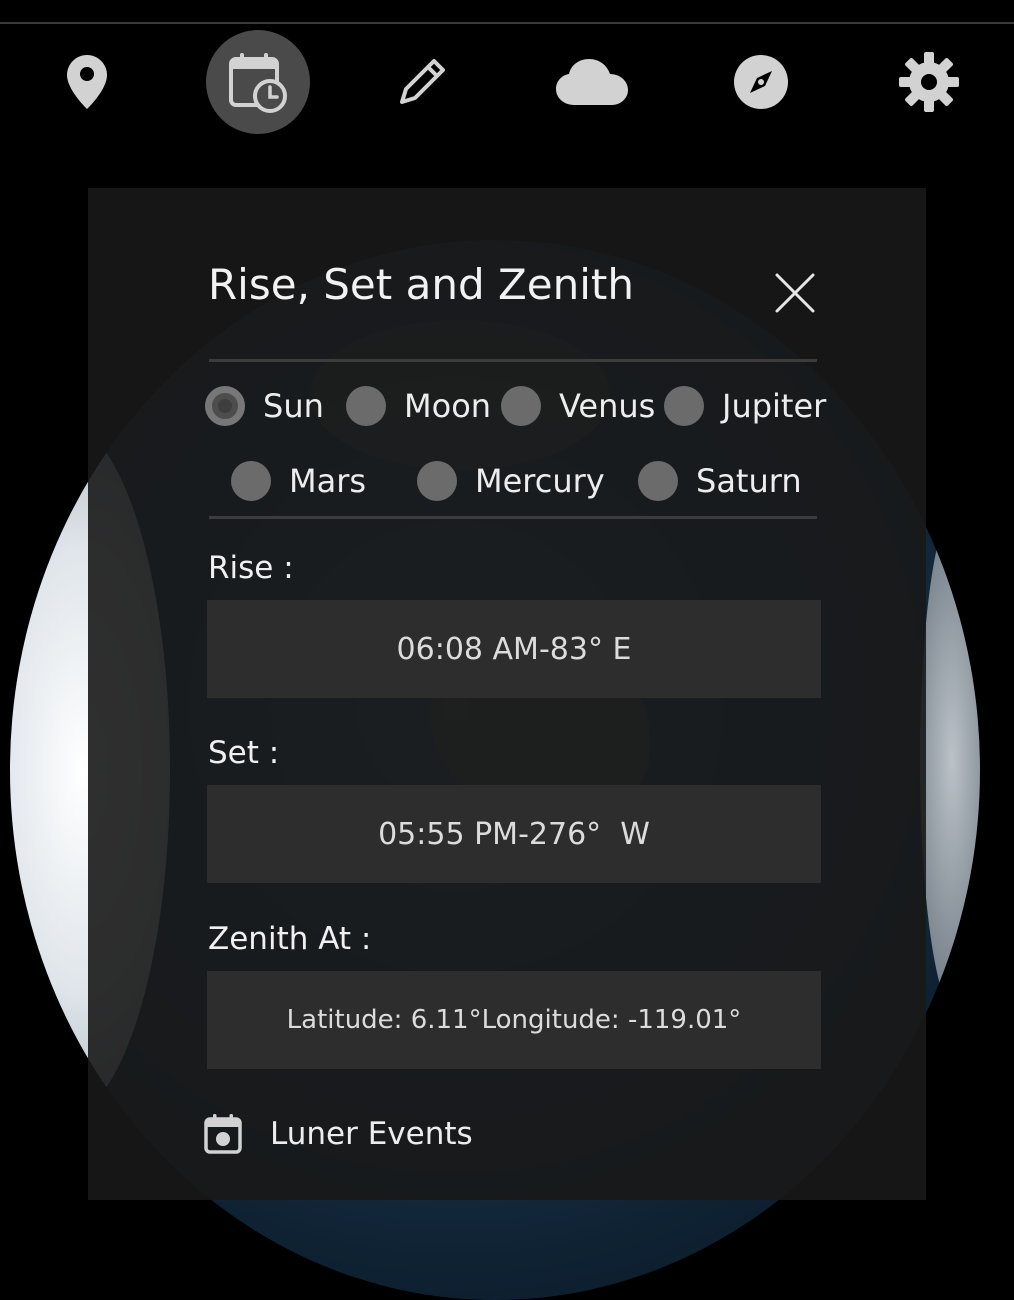  I want to click on rise-azimuth: 83° E, so click(590, 649).